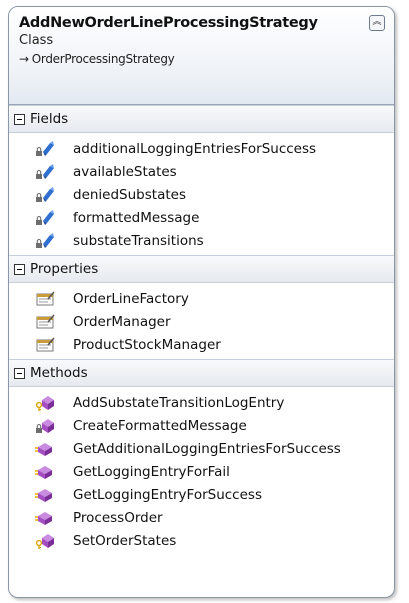  I want to click on inheritance-arrow-icon: →, so click(24, 59).